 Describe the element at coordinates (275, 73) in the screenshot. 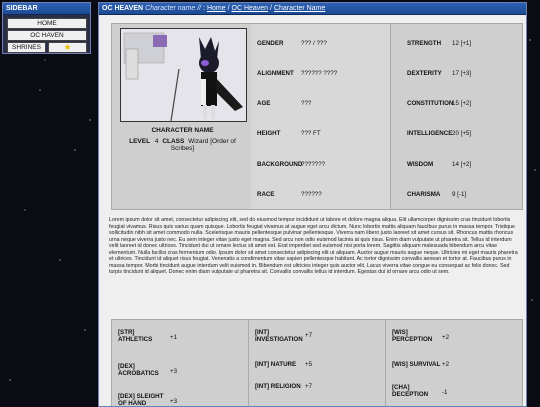

I see `info-key: ALIGNMENT` at that location.